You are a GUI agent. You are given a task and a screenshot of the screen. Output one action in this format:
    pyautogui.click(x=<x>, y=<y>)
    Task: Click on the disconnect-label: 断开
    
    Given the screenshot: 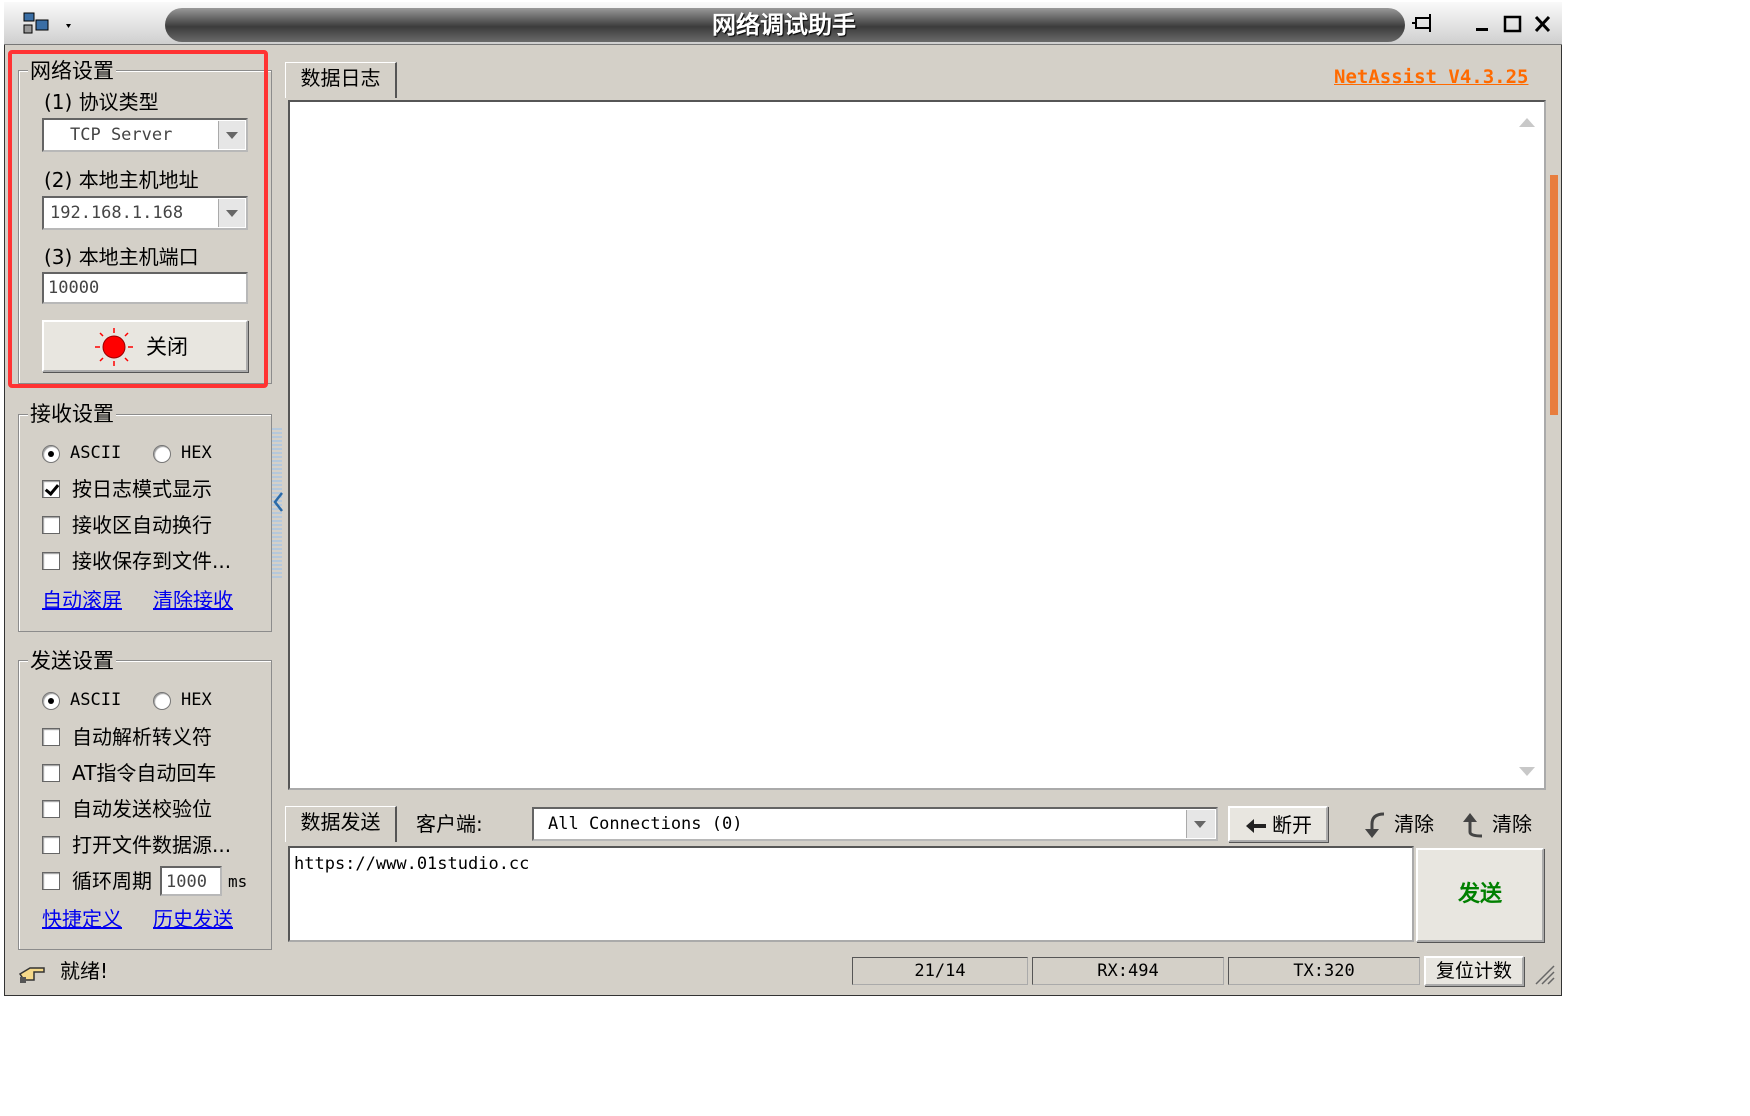 What is the action you would take?
    pyautogui.click(x=1292, y=825)
    